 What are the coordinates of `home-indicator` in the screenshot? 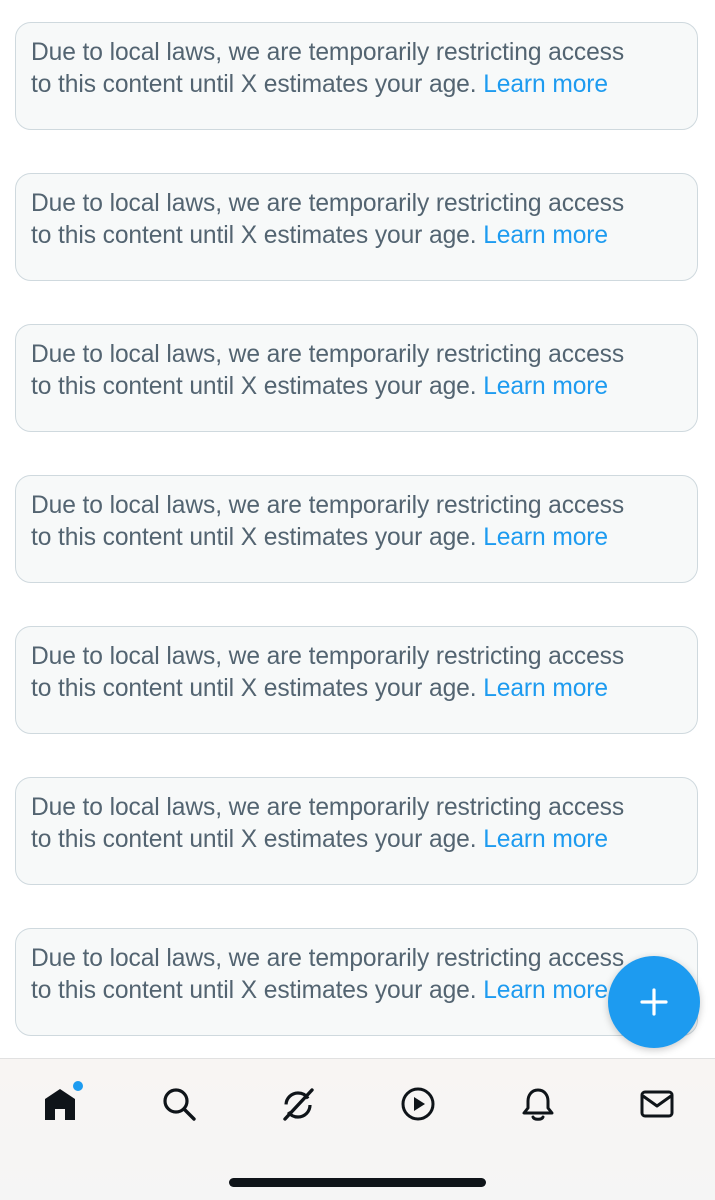 It's located at (357, 1182).